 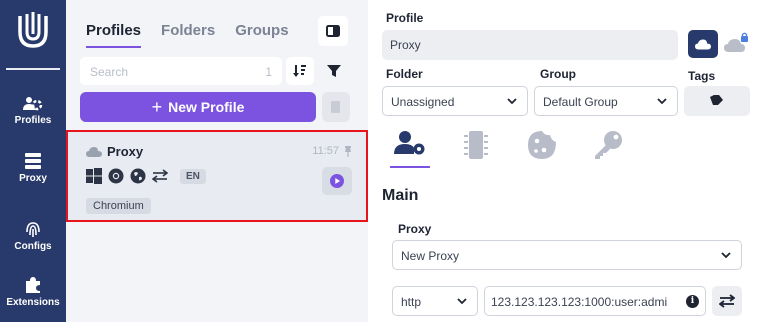 I want to click on plus-icon: +, so click(x=157, y=107).